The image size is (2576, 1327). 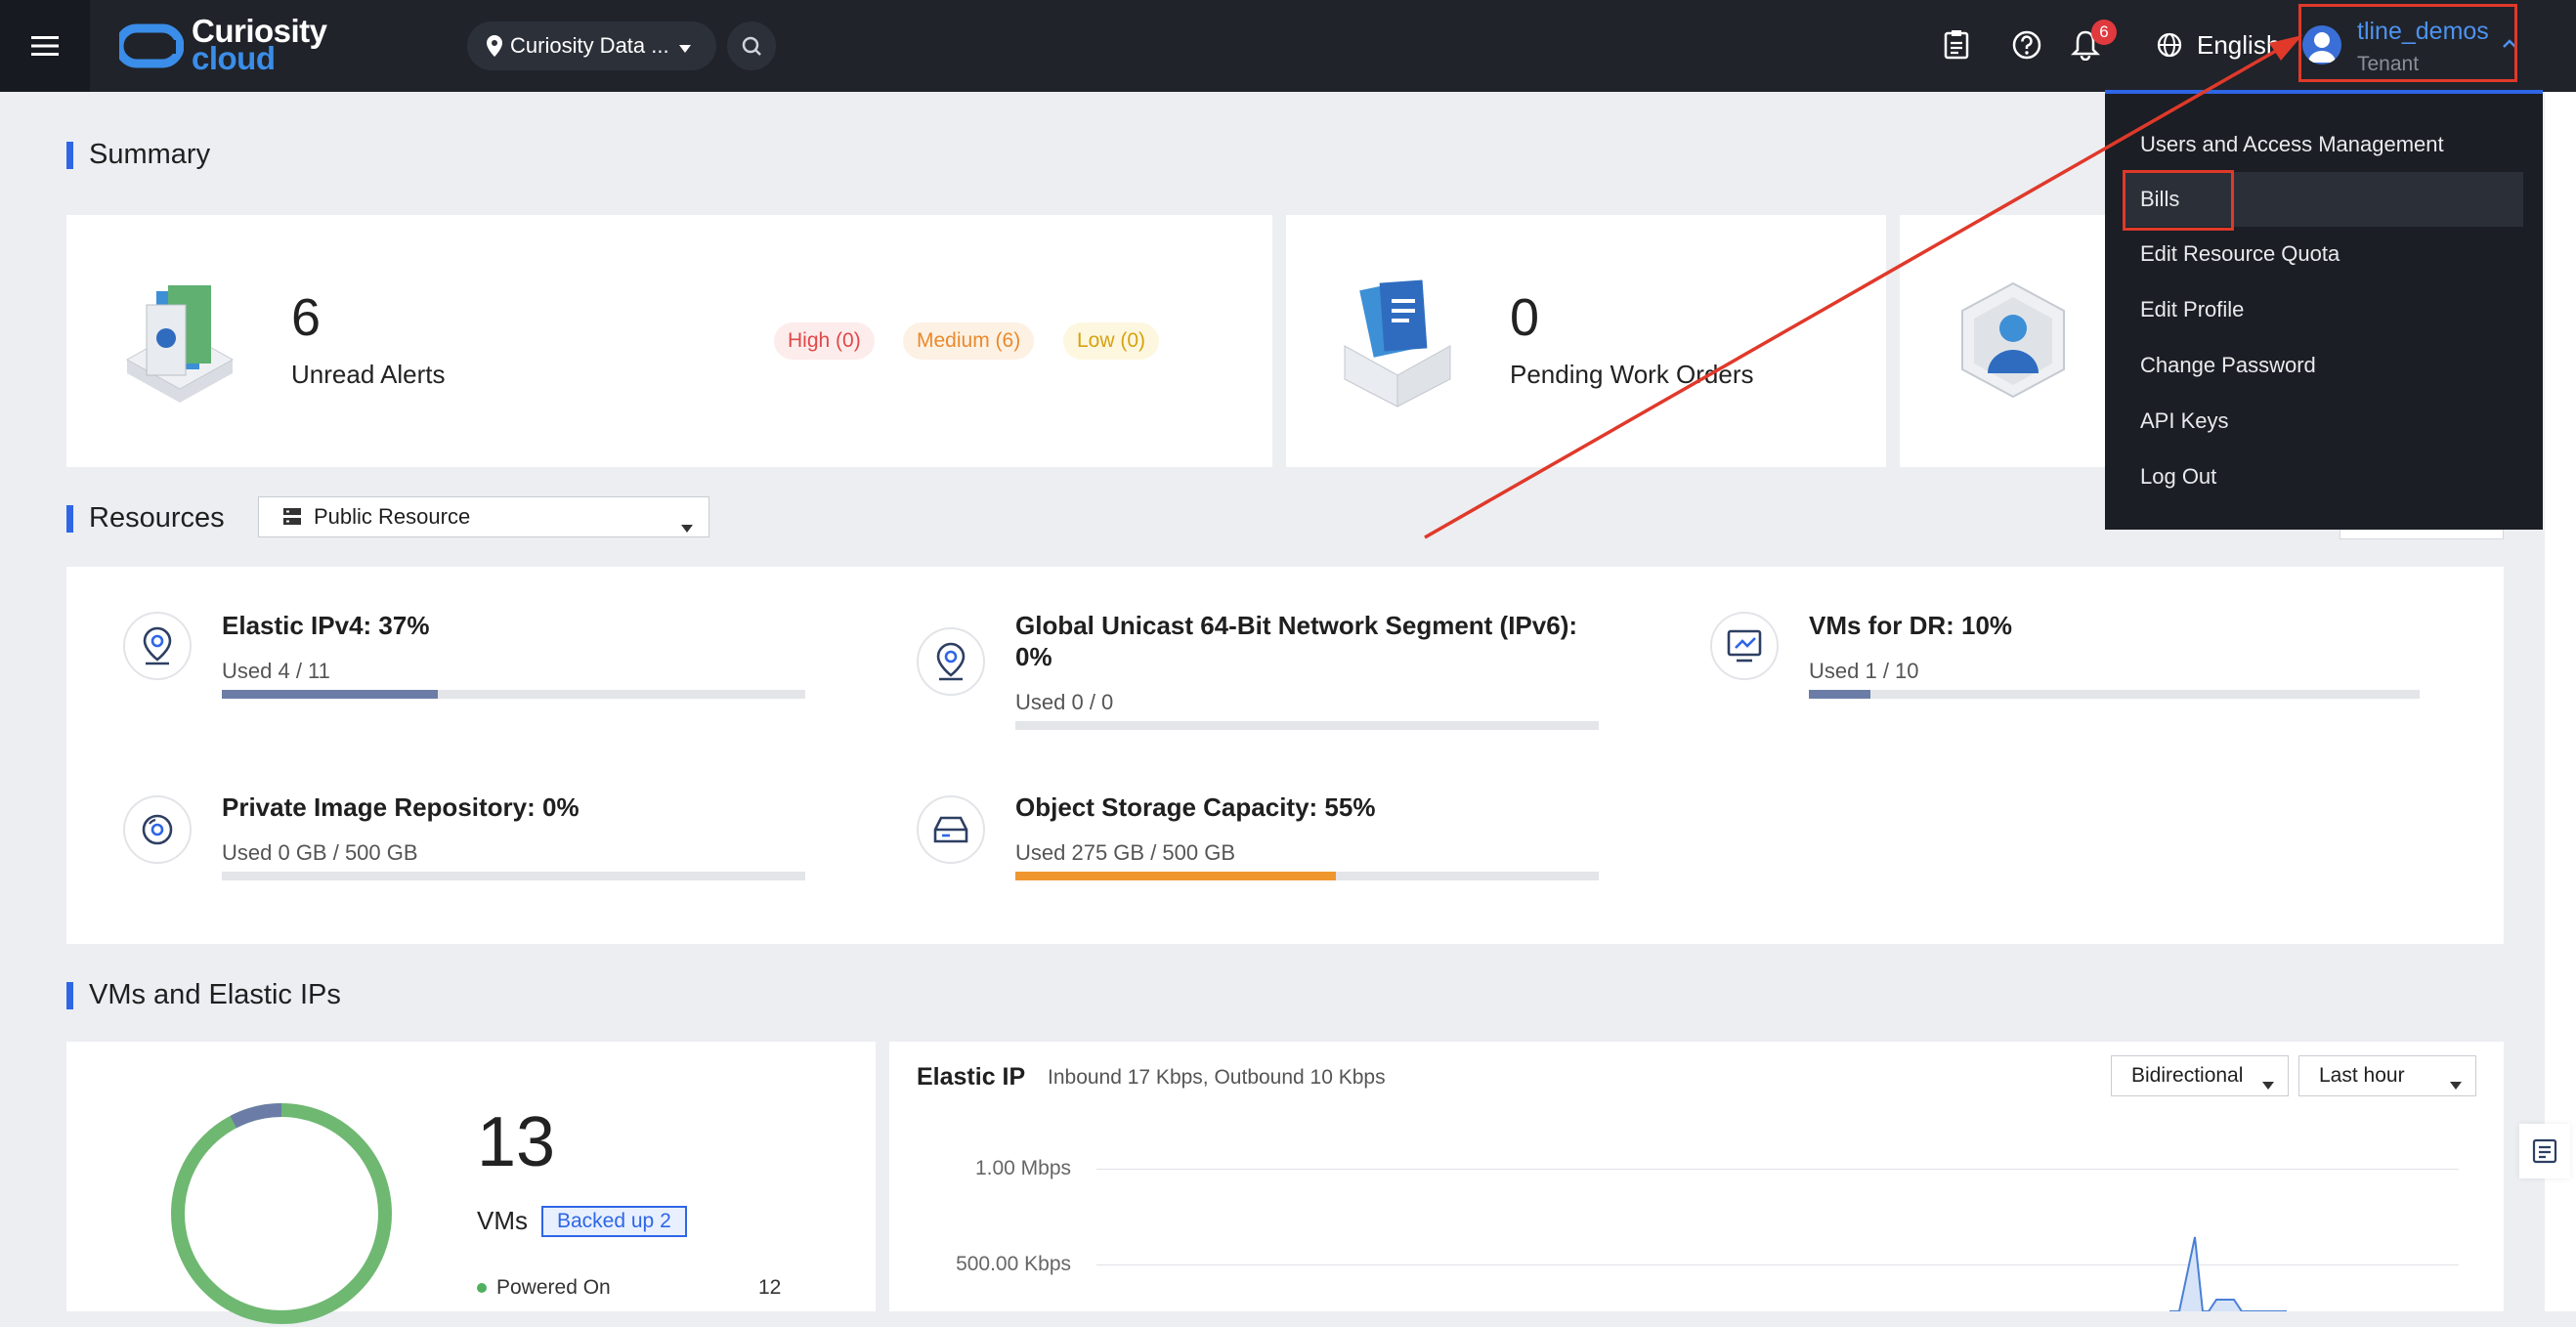 I want to click on bills-highlight-box, so click(x=2178, y=200).